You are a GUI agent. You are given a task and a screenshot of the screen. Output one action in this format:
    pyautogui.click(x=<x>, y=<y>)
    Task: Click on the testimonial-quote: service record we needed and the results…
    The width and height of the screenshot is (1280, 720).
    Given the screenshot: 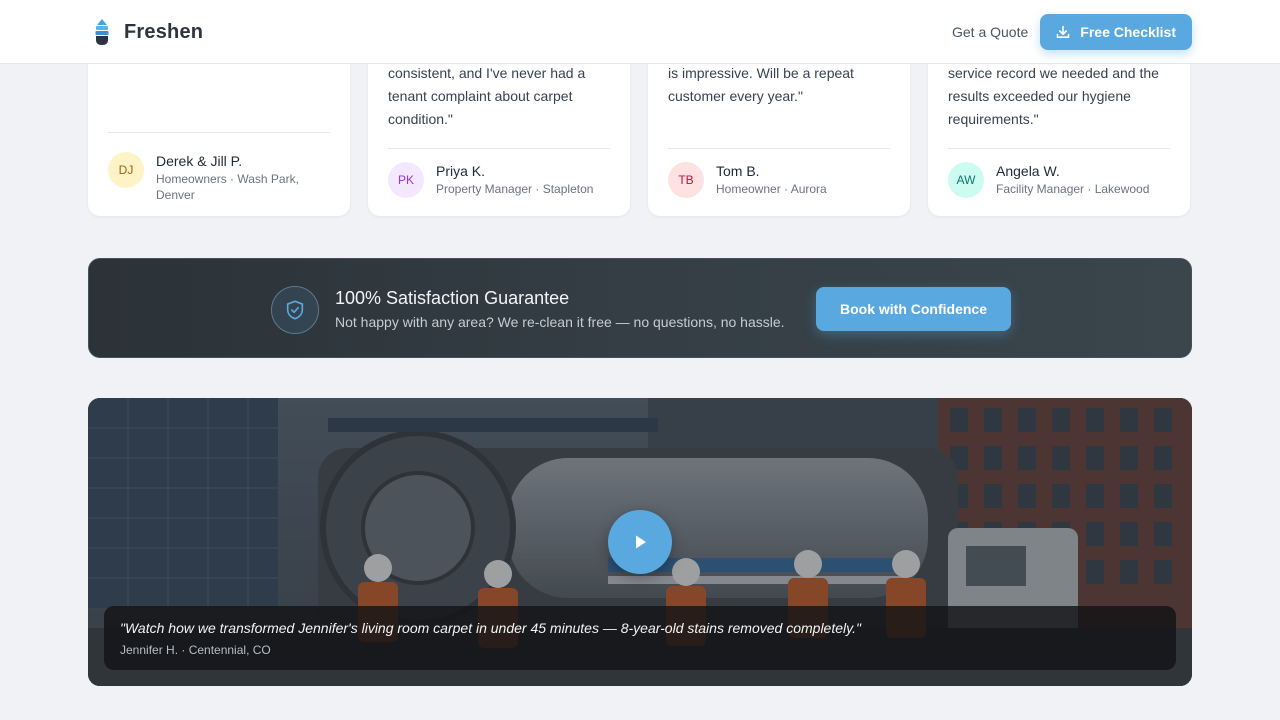 What is the action you would take?
    pyautogui.click(x=1053, y=96)
    